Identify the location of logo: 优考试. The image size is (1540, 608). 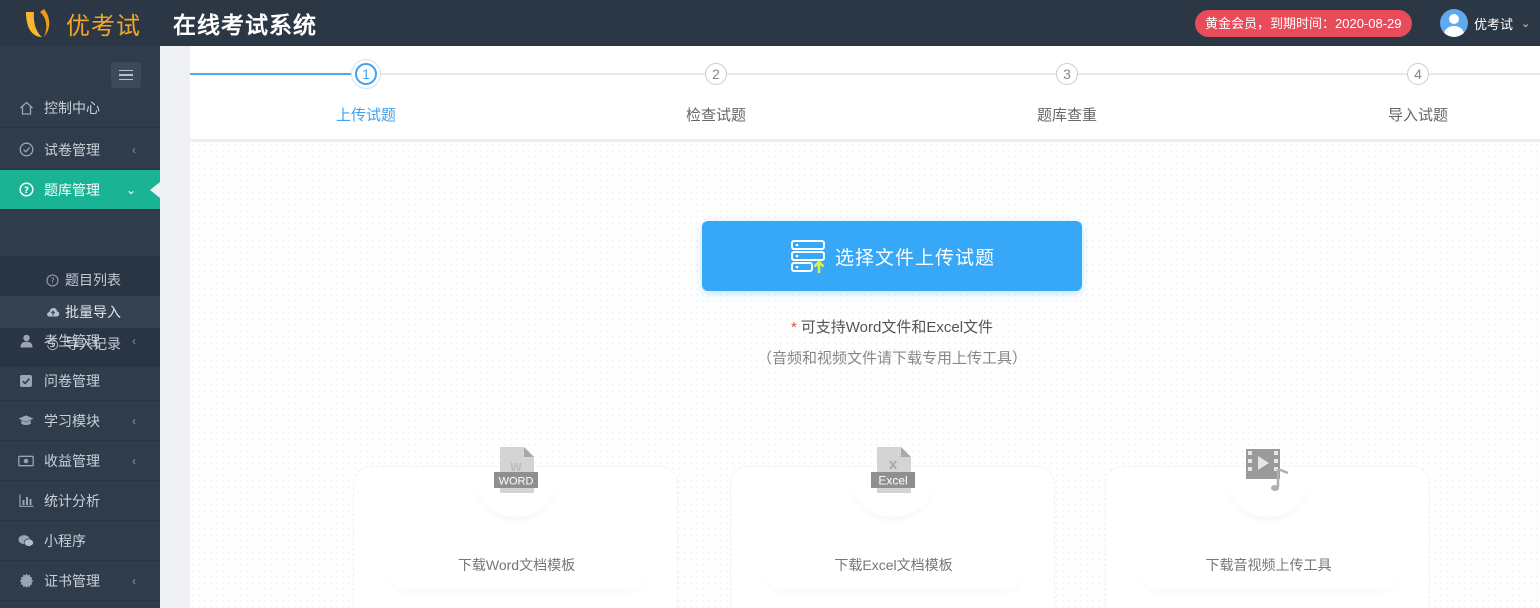
(80, 23).